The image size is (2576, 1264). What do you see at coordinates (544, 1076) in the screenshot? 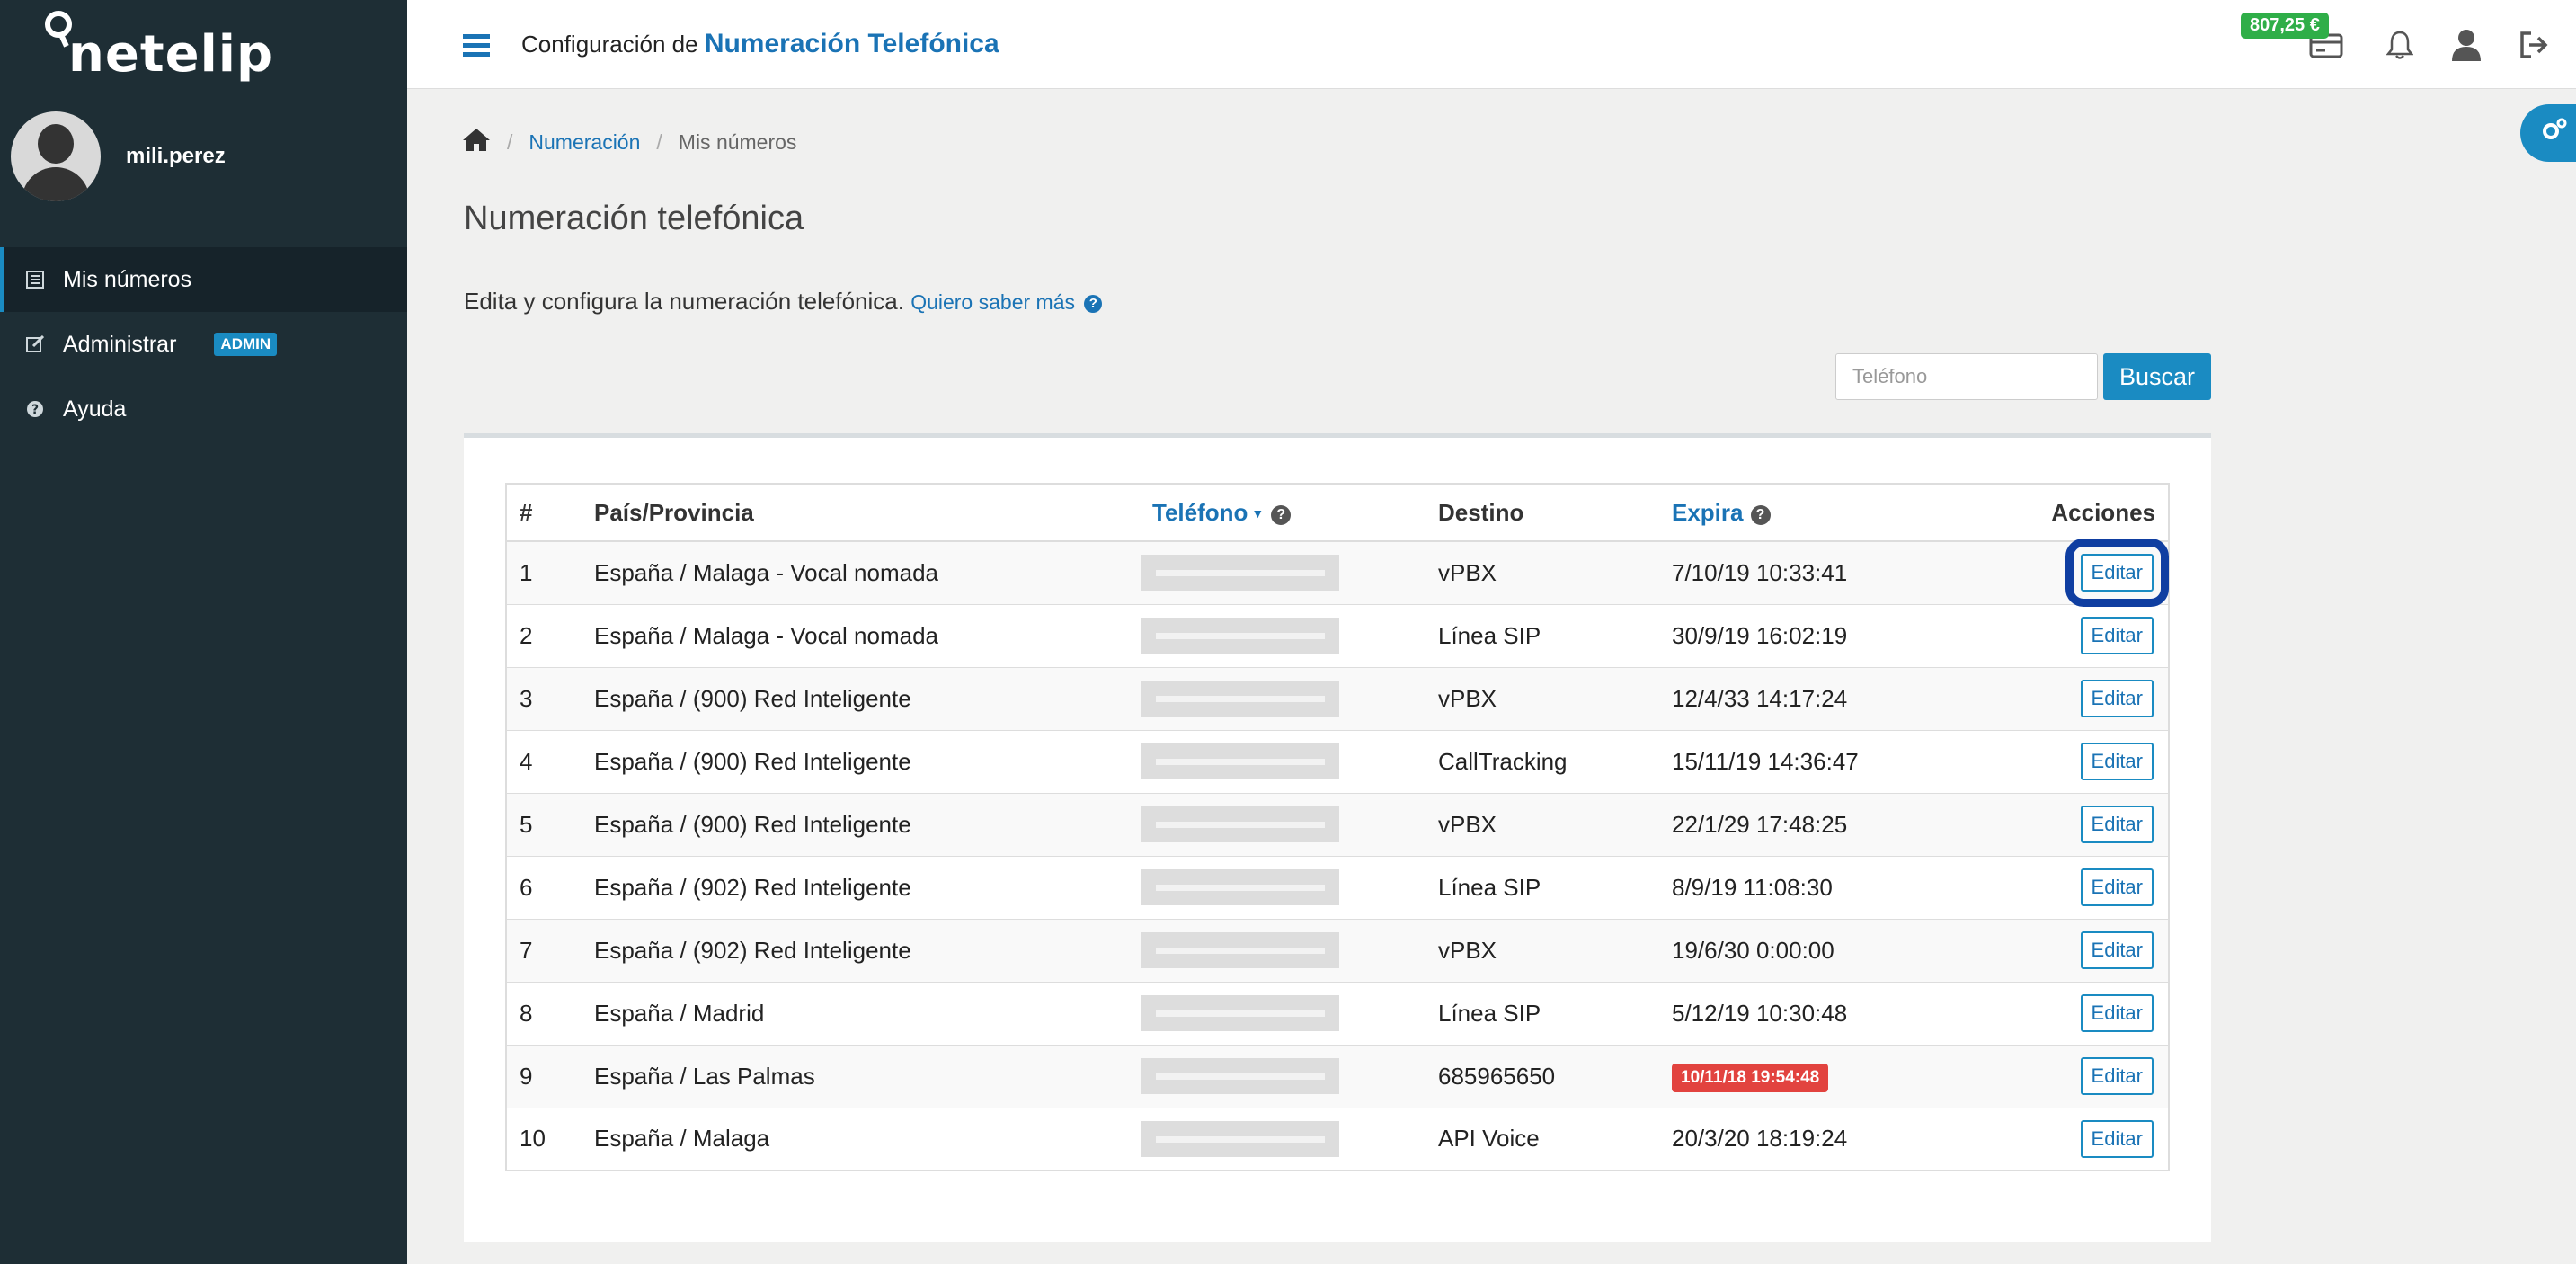
I see `row-number: 9` at bounding box center [544, 1076].